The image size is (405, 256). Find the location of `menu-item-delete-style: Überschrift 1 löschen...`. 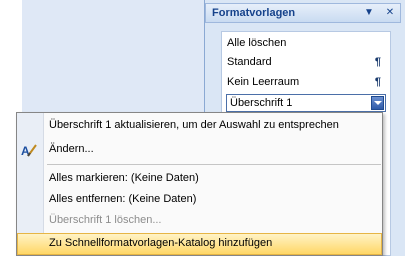

menu-item-delete-style: Überschrift 1 löschen... is located at coordinates (199, 221).